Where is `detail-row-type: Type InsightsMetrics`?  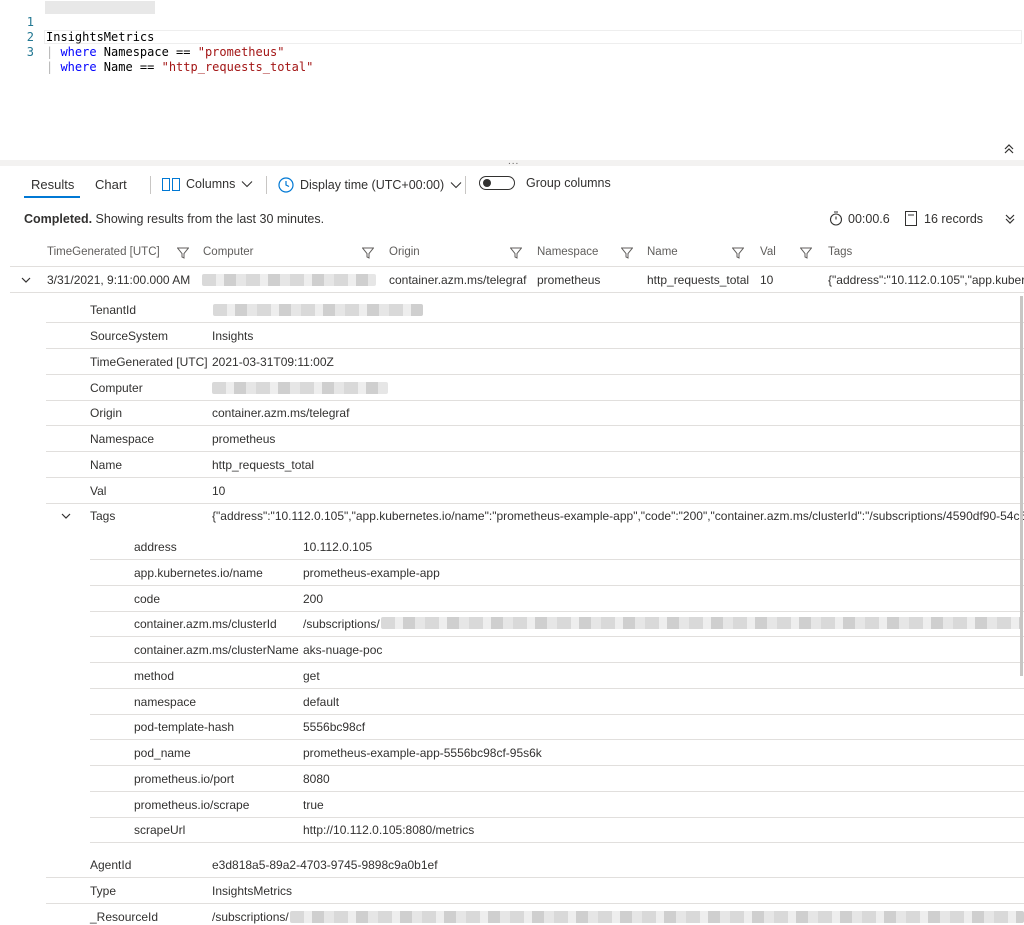 detail-row-type: Type InsightsMetrics is located at coordinates (535, 891).